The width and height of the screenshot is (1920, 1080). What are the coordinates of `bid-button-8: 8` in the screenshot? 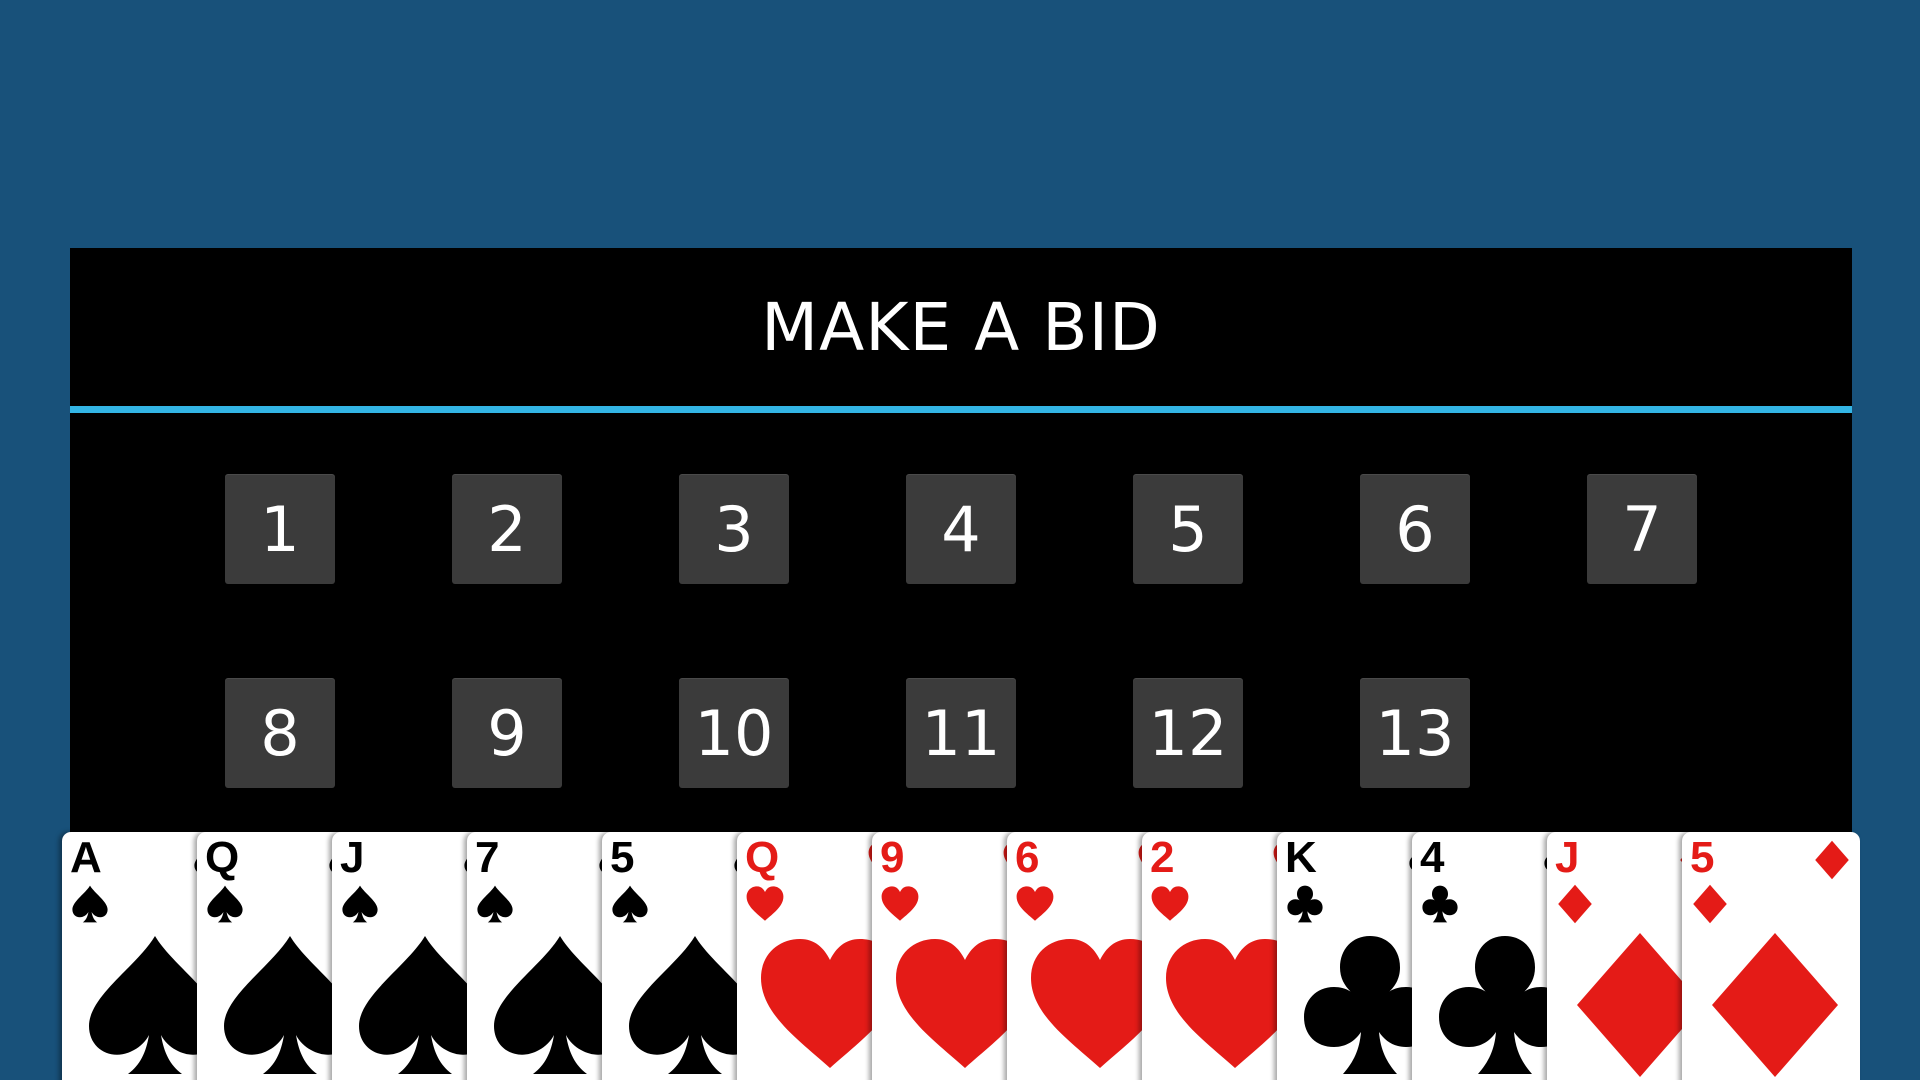 It's located at (280, 733).